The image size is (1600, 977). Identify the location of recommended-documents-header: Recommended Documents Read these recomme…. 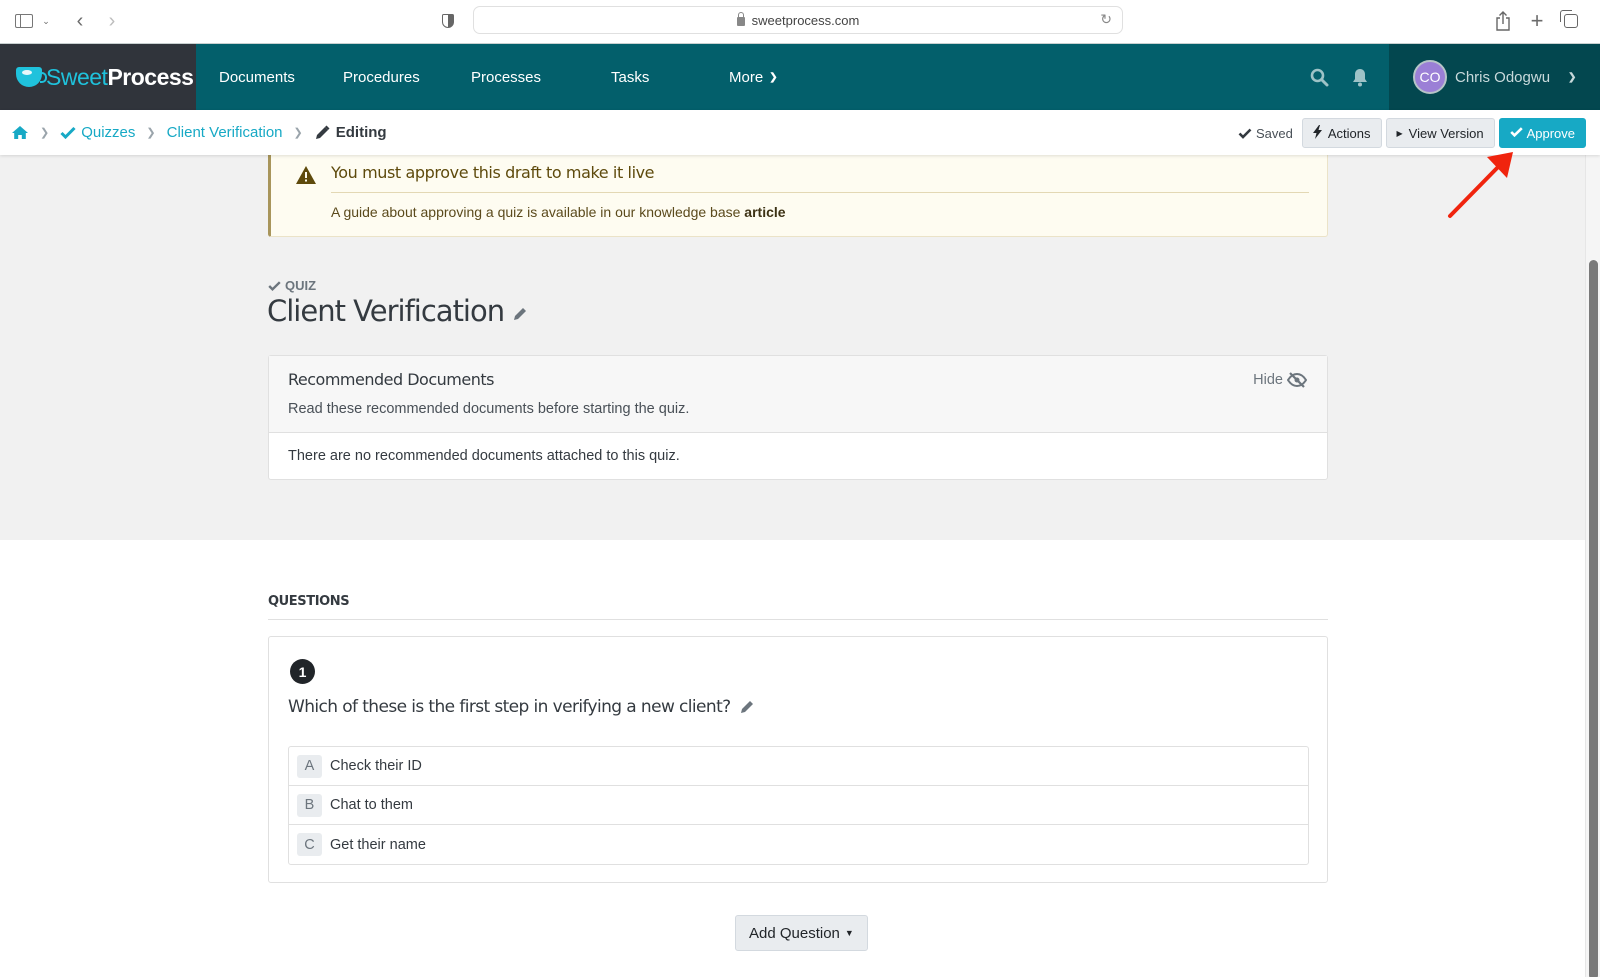
(798, 394).